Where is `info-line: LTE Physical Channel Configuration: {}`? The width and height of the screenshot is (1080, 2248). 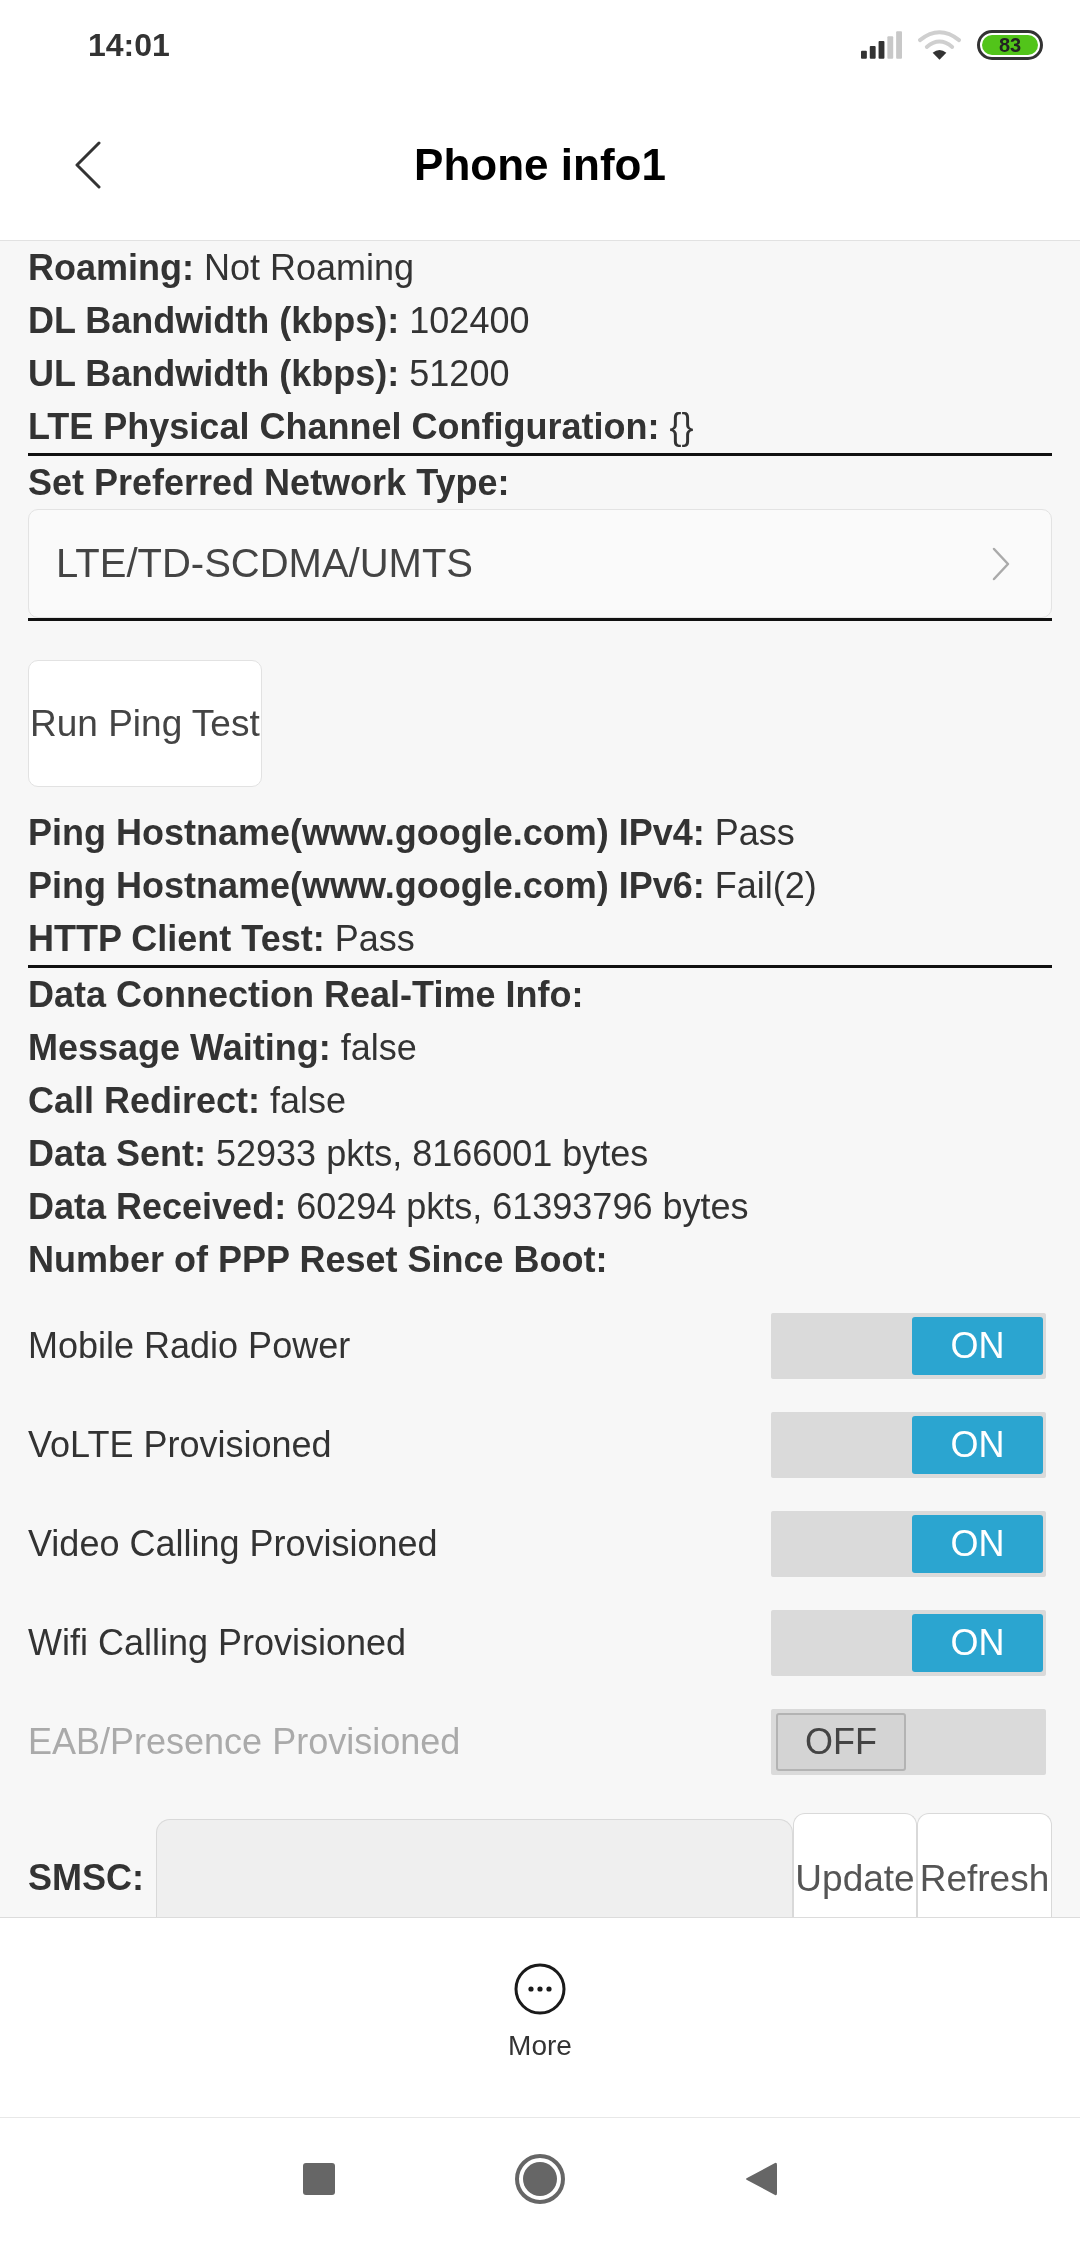
info-line: LTE Physical Channel Configuration: {} is located at coordinates (361, 427).